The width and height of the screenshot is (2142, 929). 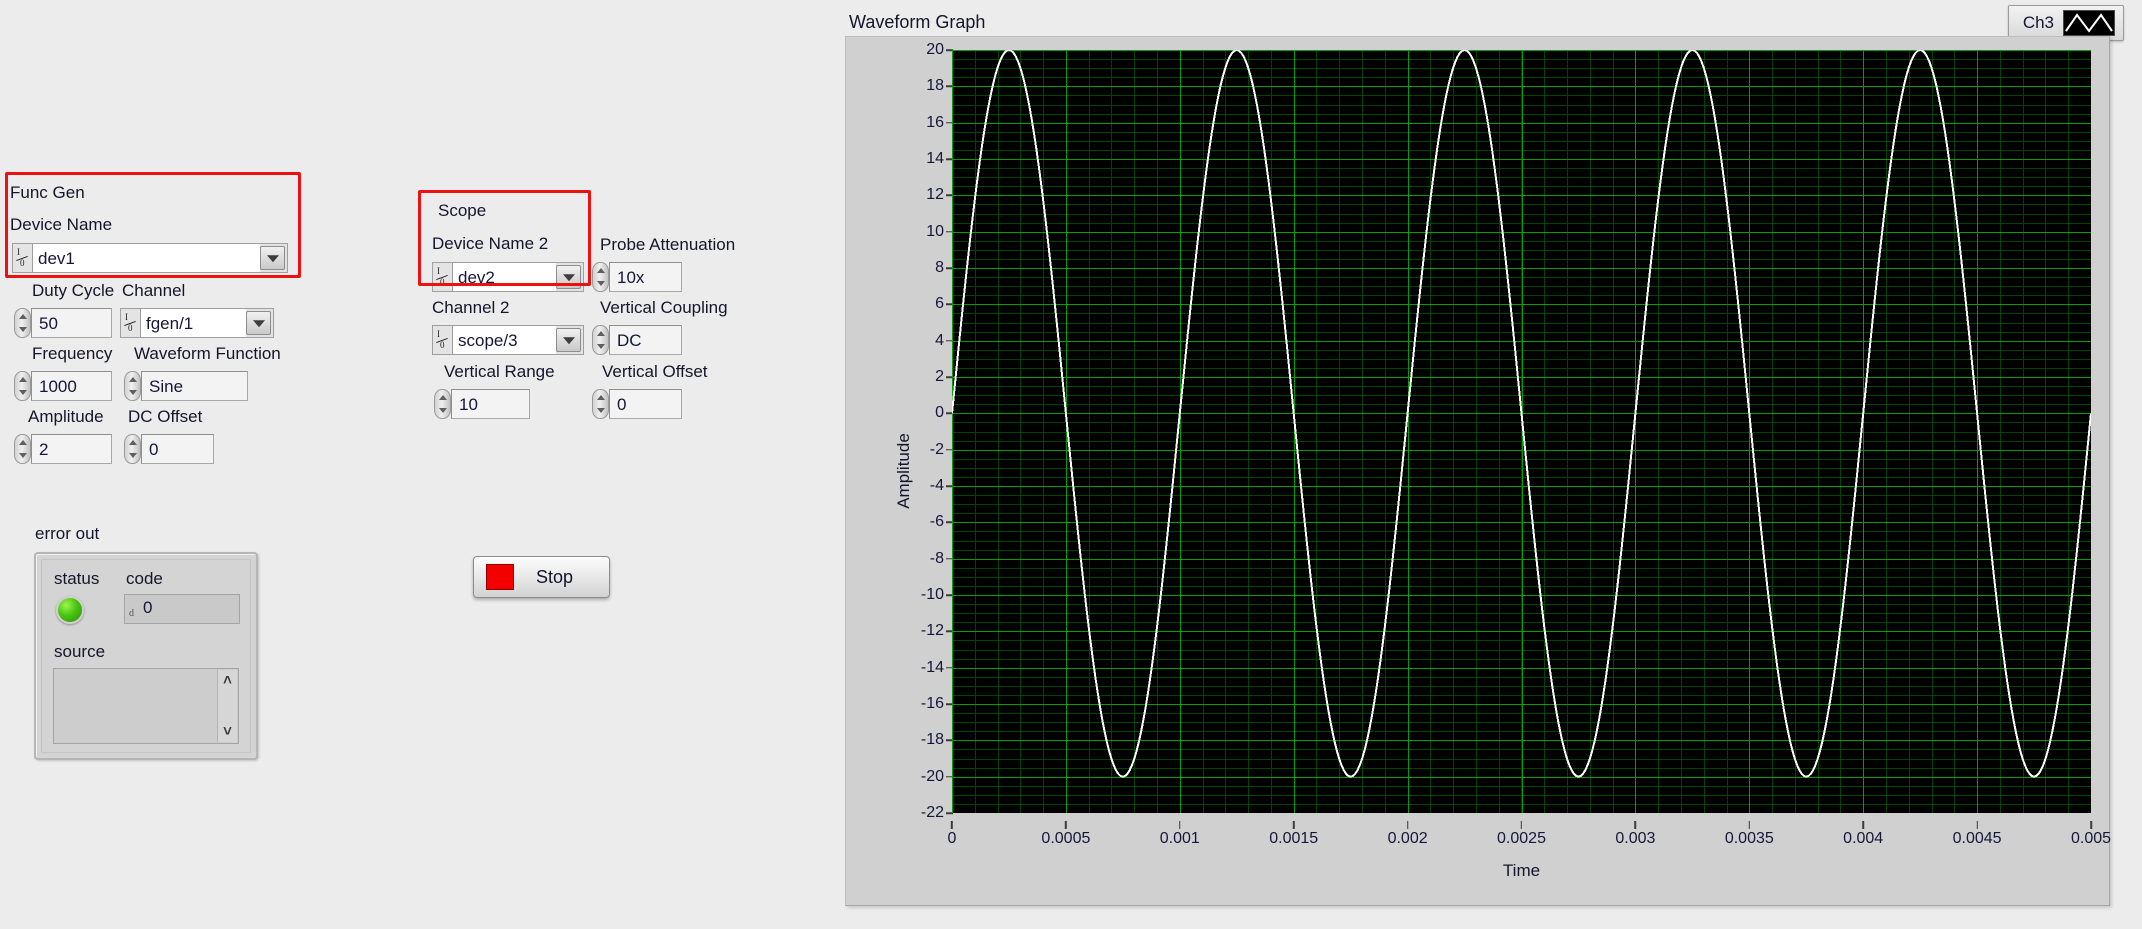 I want to click on source-field: ˄ ˅, so click(x=146, y=706).